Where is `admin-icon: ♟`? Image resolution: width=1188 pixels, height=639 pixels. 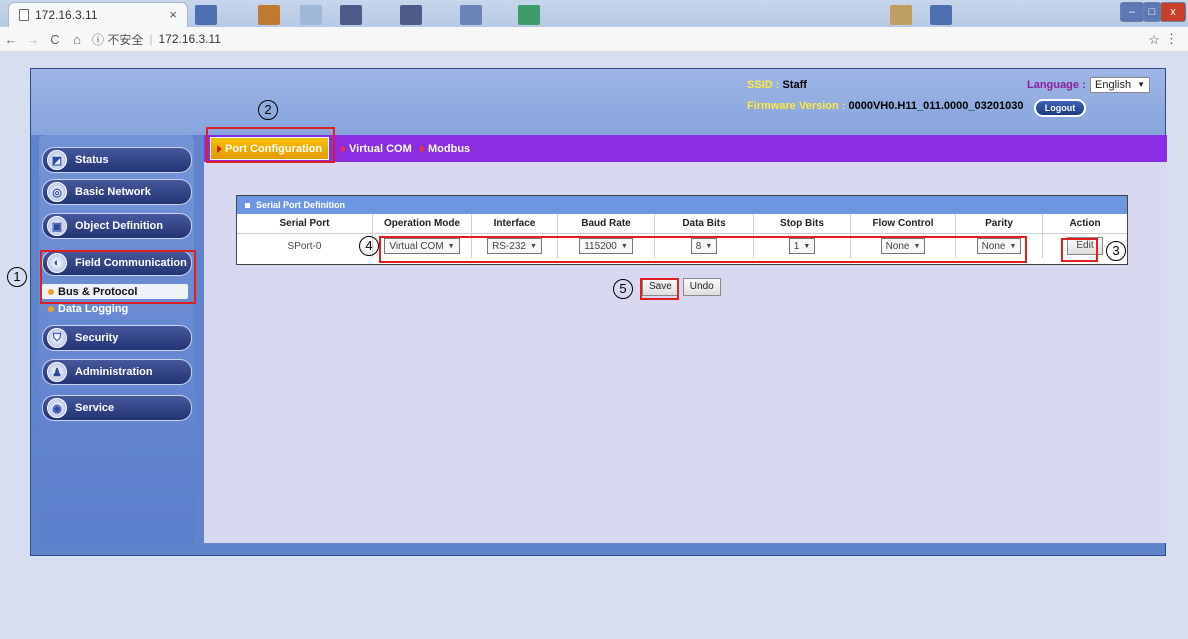 admin-icon: ♟ is located at coordinates (57, 372).